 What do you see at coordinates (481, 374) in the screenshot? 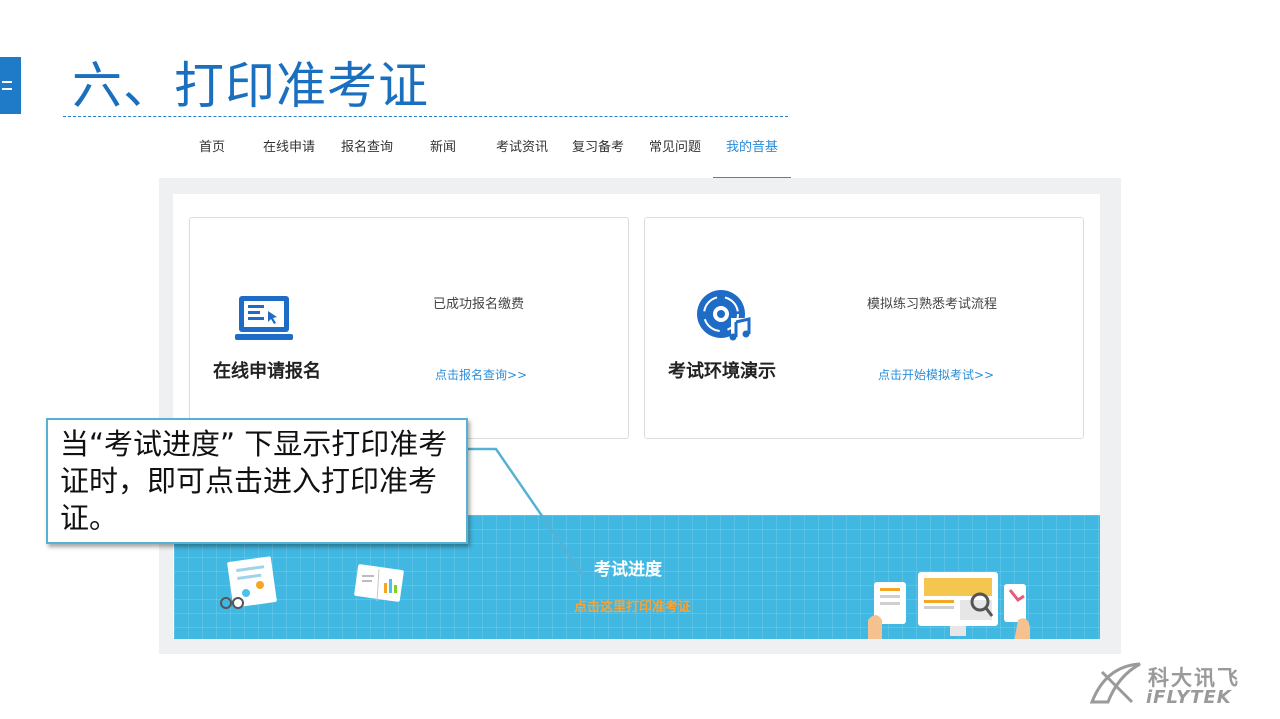
I see `registration-query-link: 点击报名查询>>` at bounding box center [481, 374].